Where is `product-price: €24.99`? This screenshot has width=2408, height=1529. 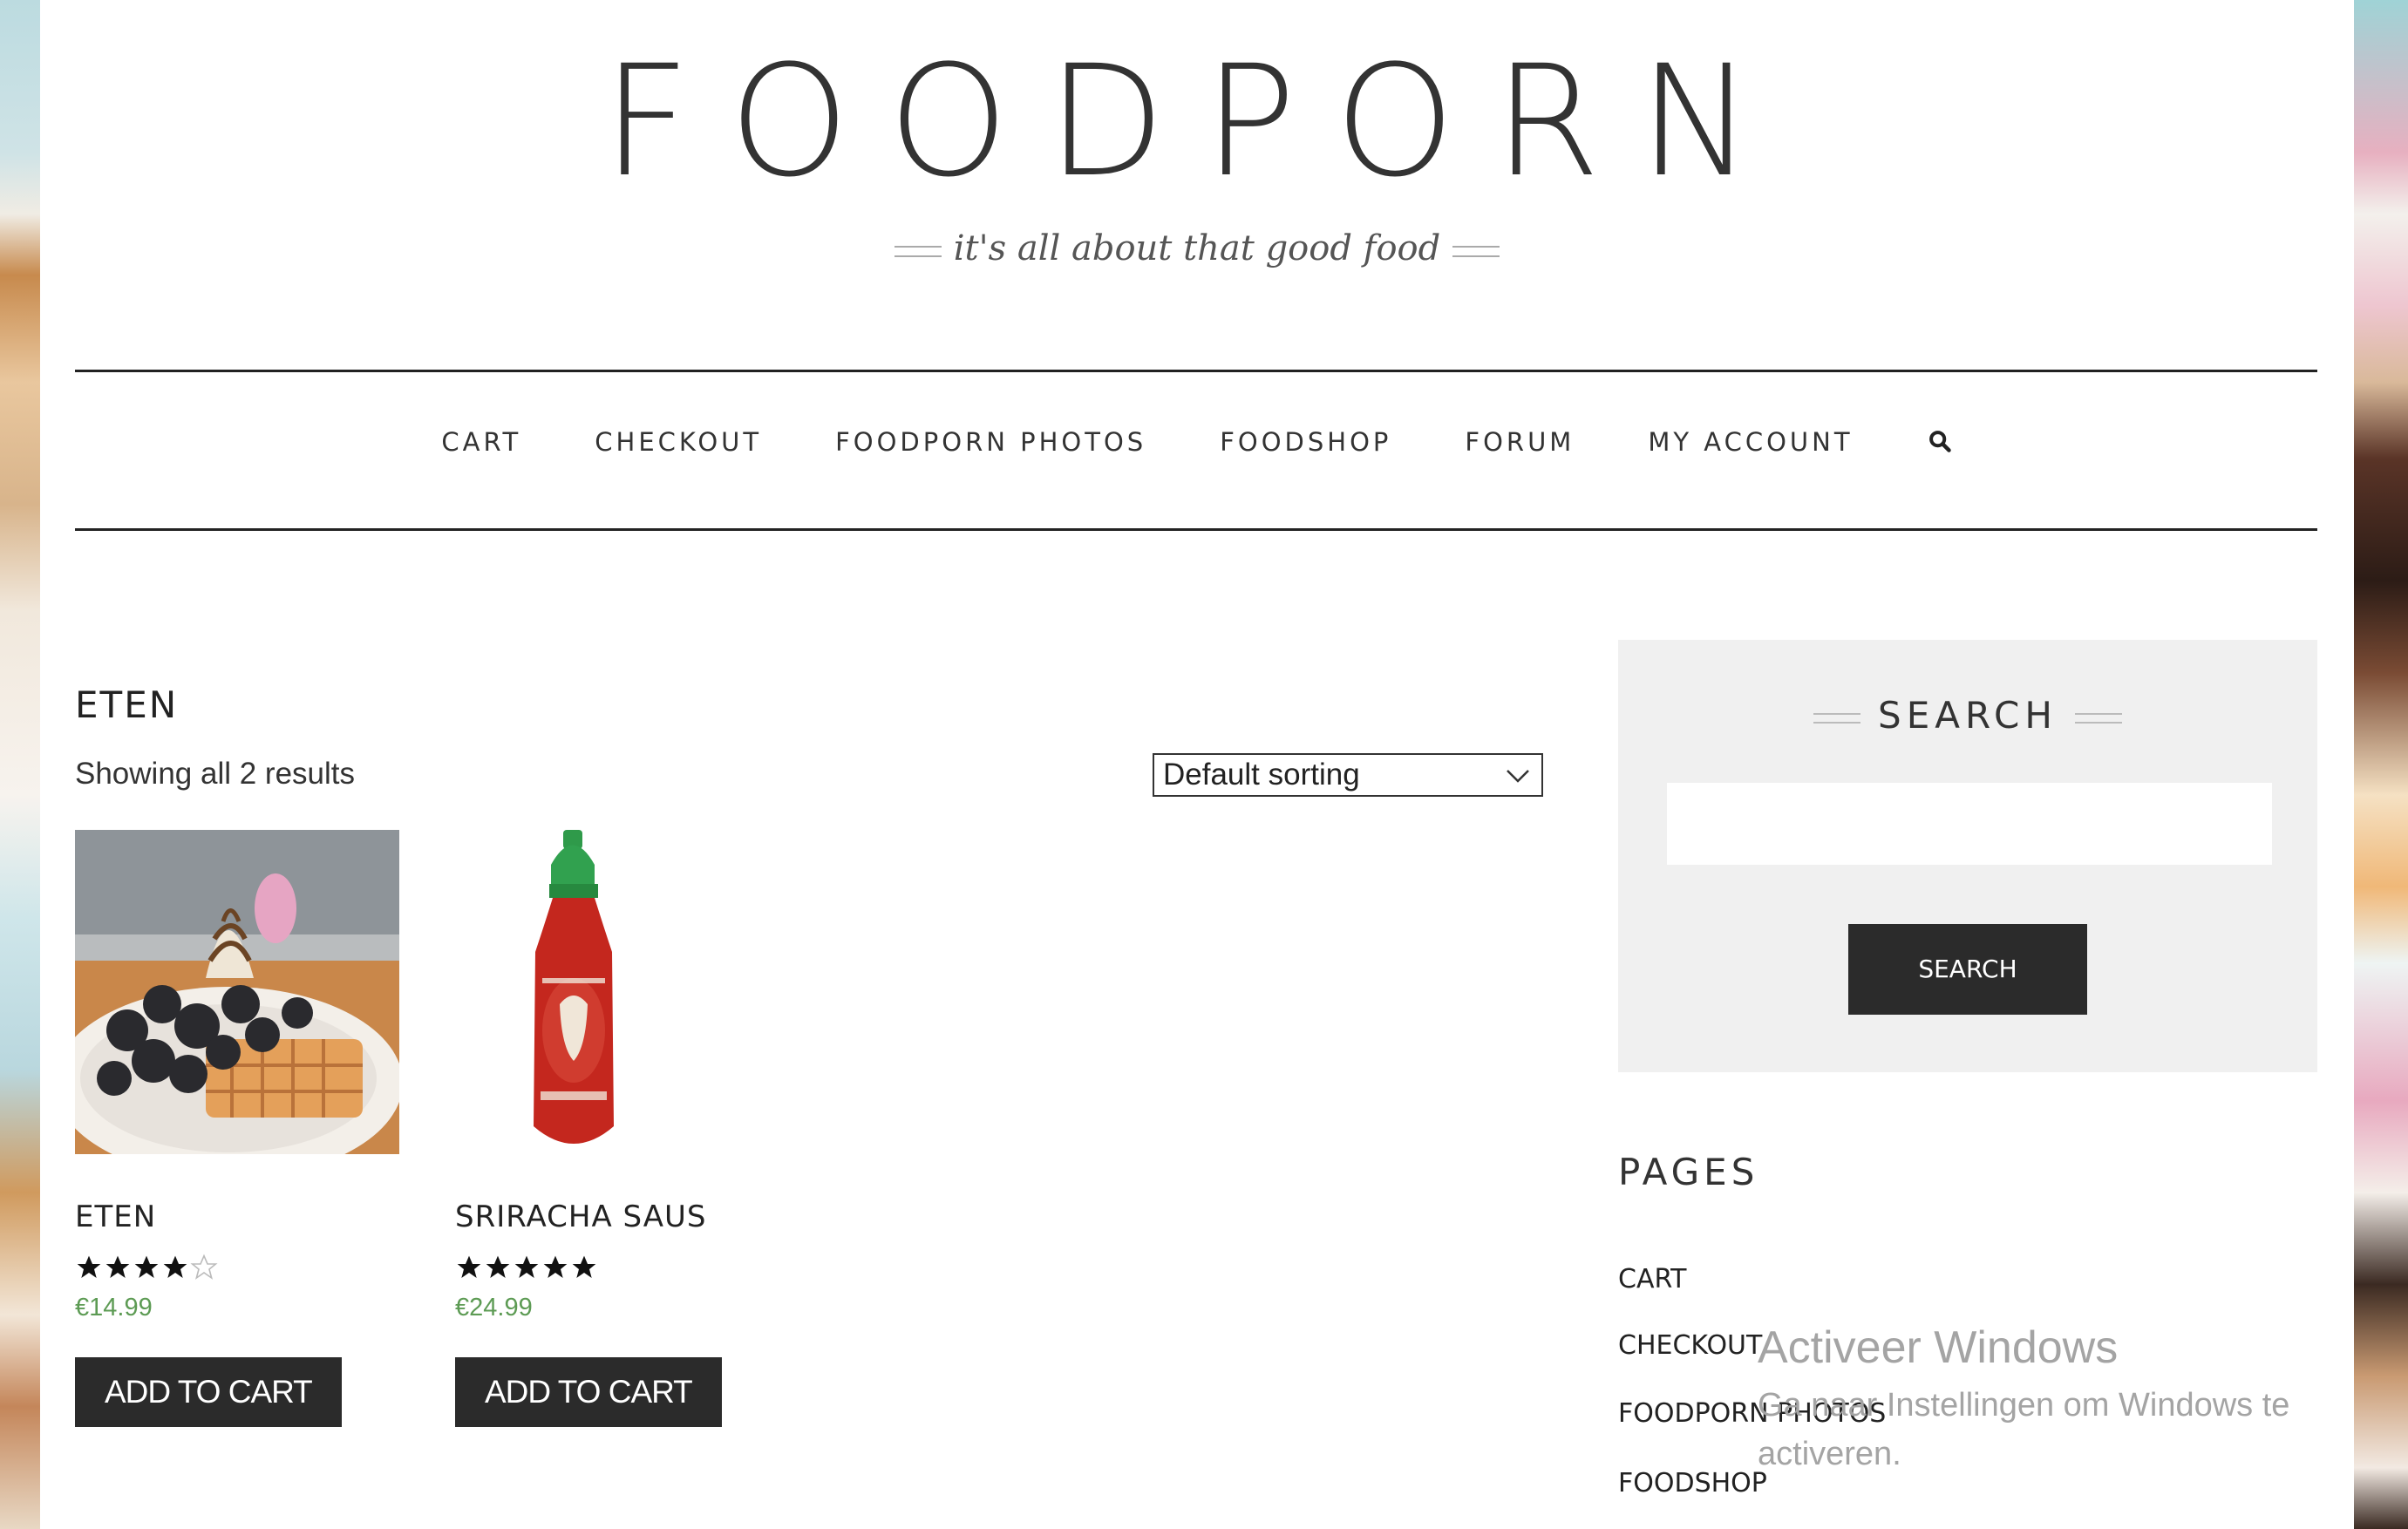 product-price: €24.99 is located at coordinates (494, 1308).